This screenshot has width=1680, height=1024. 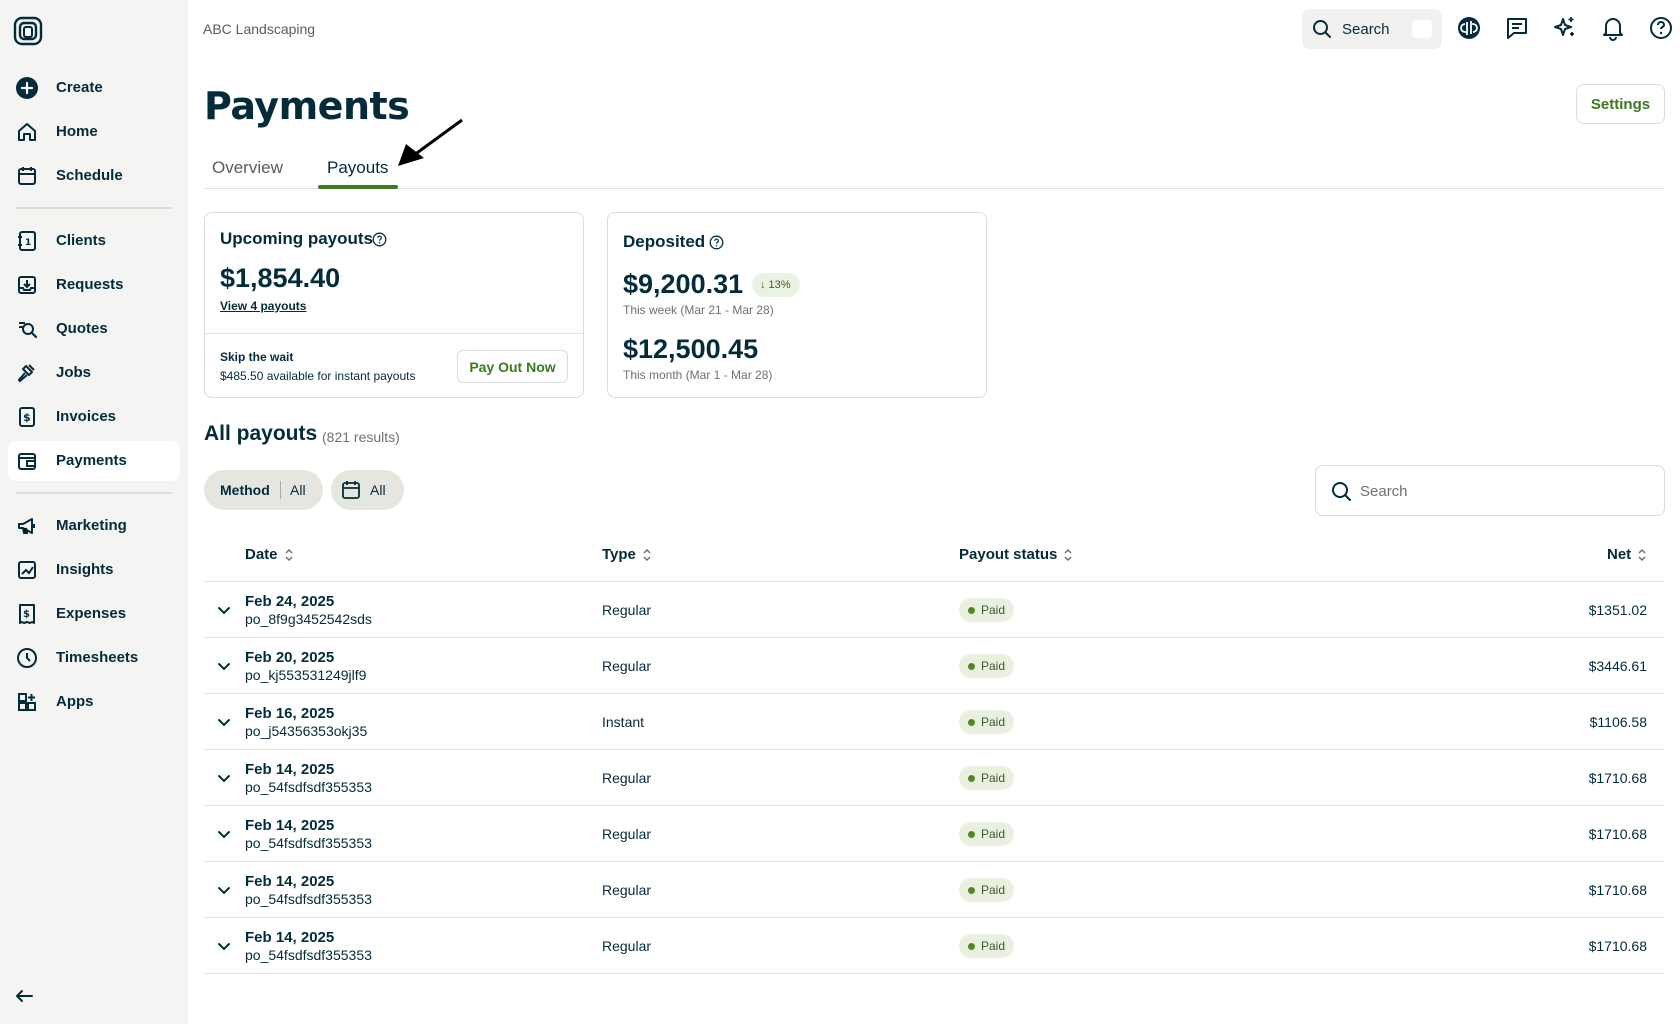 I want to click on sidebar-item-quotes: Quotes, so click(x=94, y=329).